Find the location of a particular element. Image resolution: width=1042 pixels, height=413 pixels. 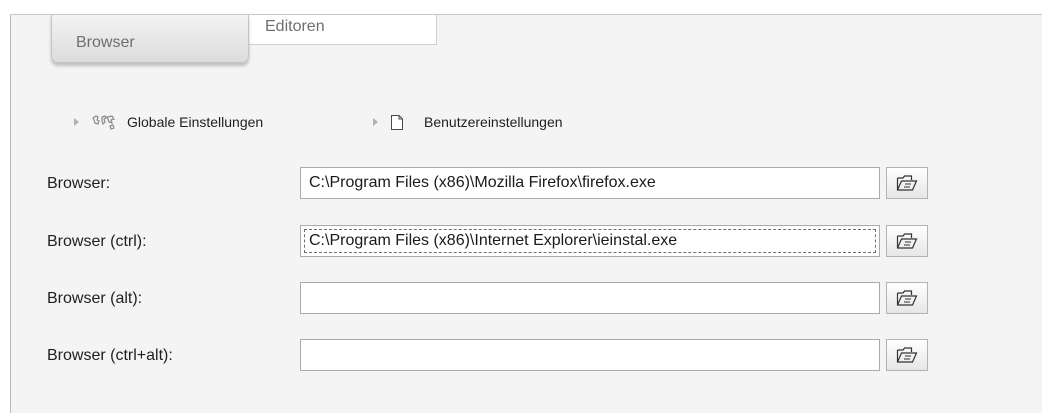

breadcrumb-user-label: Benutzereinstellungen is located at coordinates (493, 122).